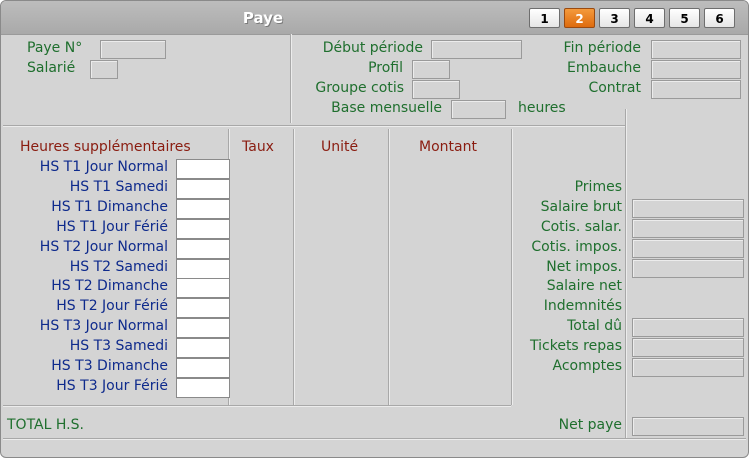 The height and width of the screenshot is (458, 749). What do you see at coordinates (103, 247) in the screenshot?
I see `row-label-hs-t2-jour-normal: HS T2 Jour Normal` at bounding box center [103, 247].